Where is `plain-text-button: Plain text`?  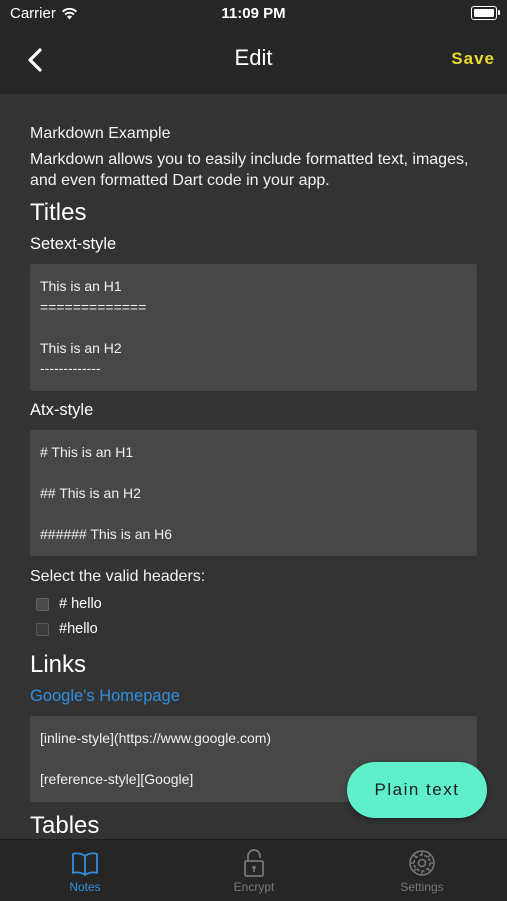
plain-text-button: Plain text is located at coordinates (417, 790).